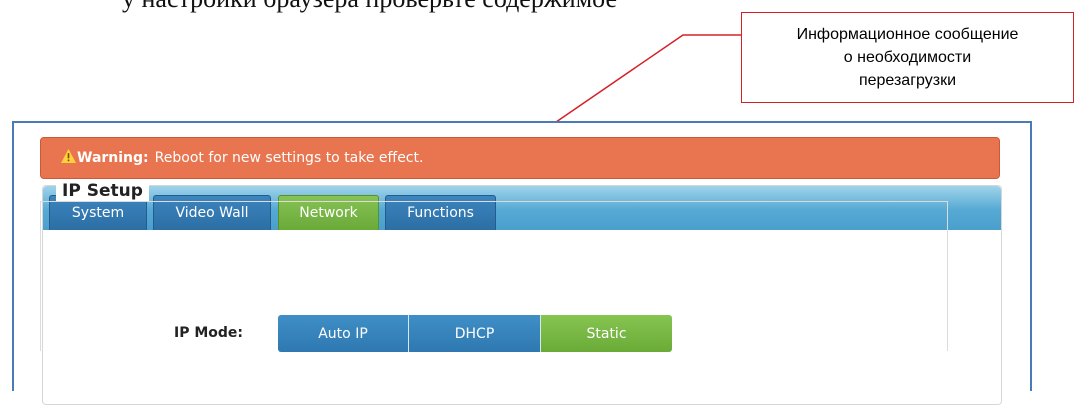 The image size is (1077, 405). What do you see at coordinates (102, 191) in the screenshot?
I see `ip-setup-title: IP Setup` at bounding box center [102, 191].